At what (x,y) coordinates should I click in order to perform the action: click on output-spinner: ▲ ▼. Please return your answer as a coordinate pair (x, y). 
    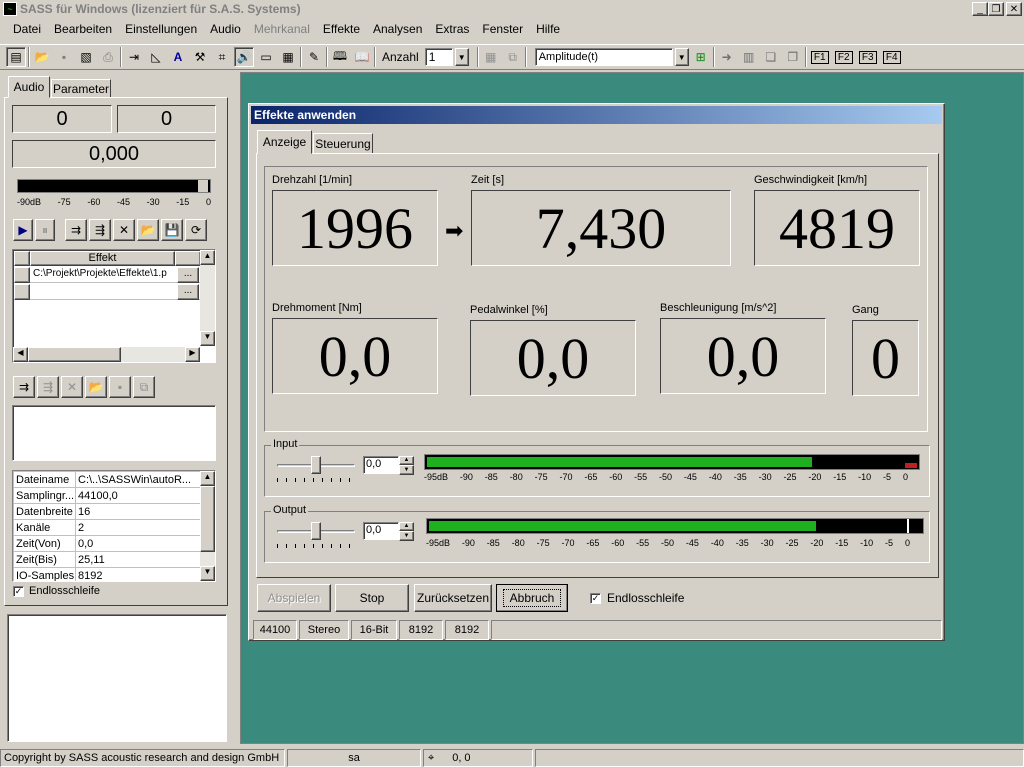
    Looking at the image, I should click on (406, 531).